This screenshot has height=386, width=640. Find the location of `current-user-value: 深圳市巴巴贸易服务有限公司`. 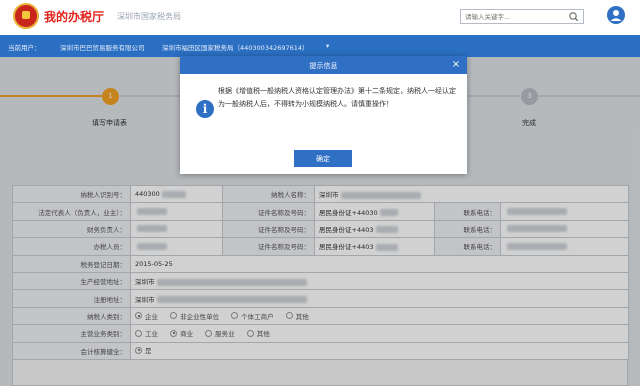

current-user-value: 深圳市巴巴贸易服务有限公司 is located at coordinates (102, 48).